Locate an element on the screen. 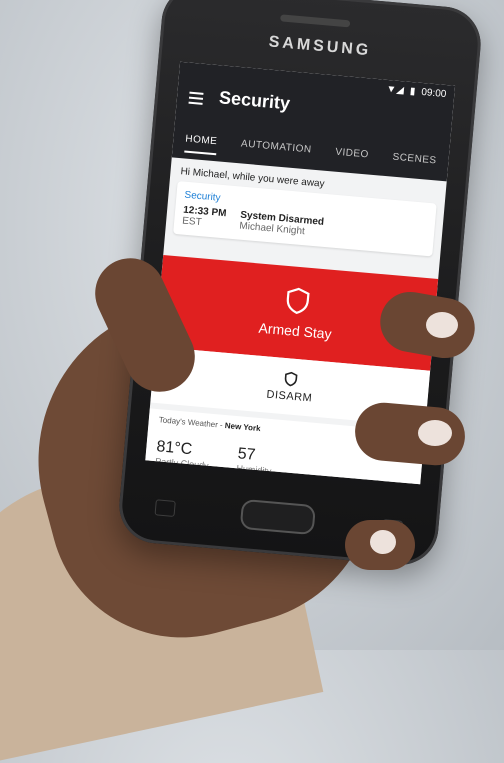 The width and height of the screenshot is (504, 763). tab-video: VIDEO is located at coordinates (351, 158).